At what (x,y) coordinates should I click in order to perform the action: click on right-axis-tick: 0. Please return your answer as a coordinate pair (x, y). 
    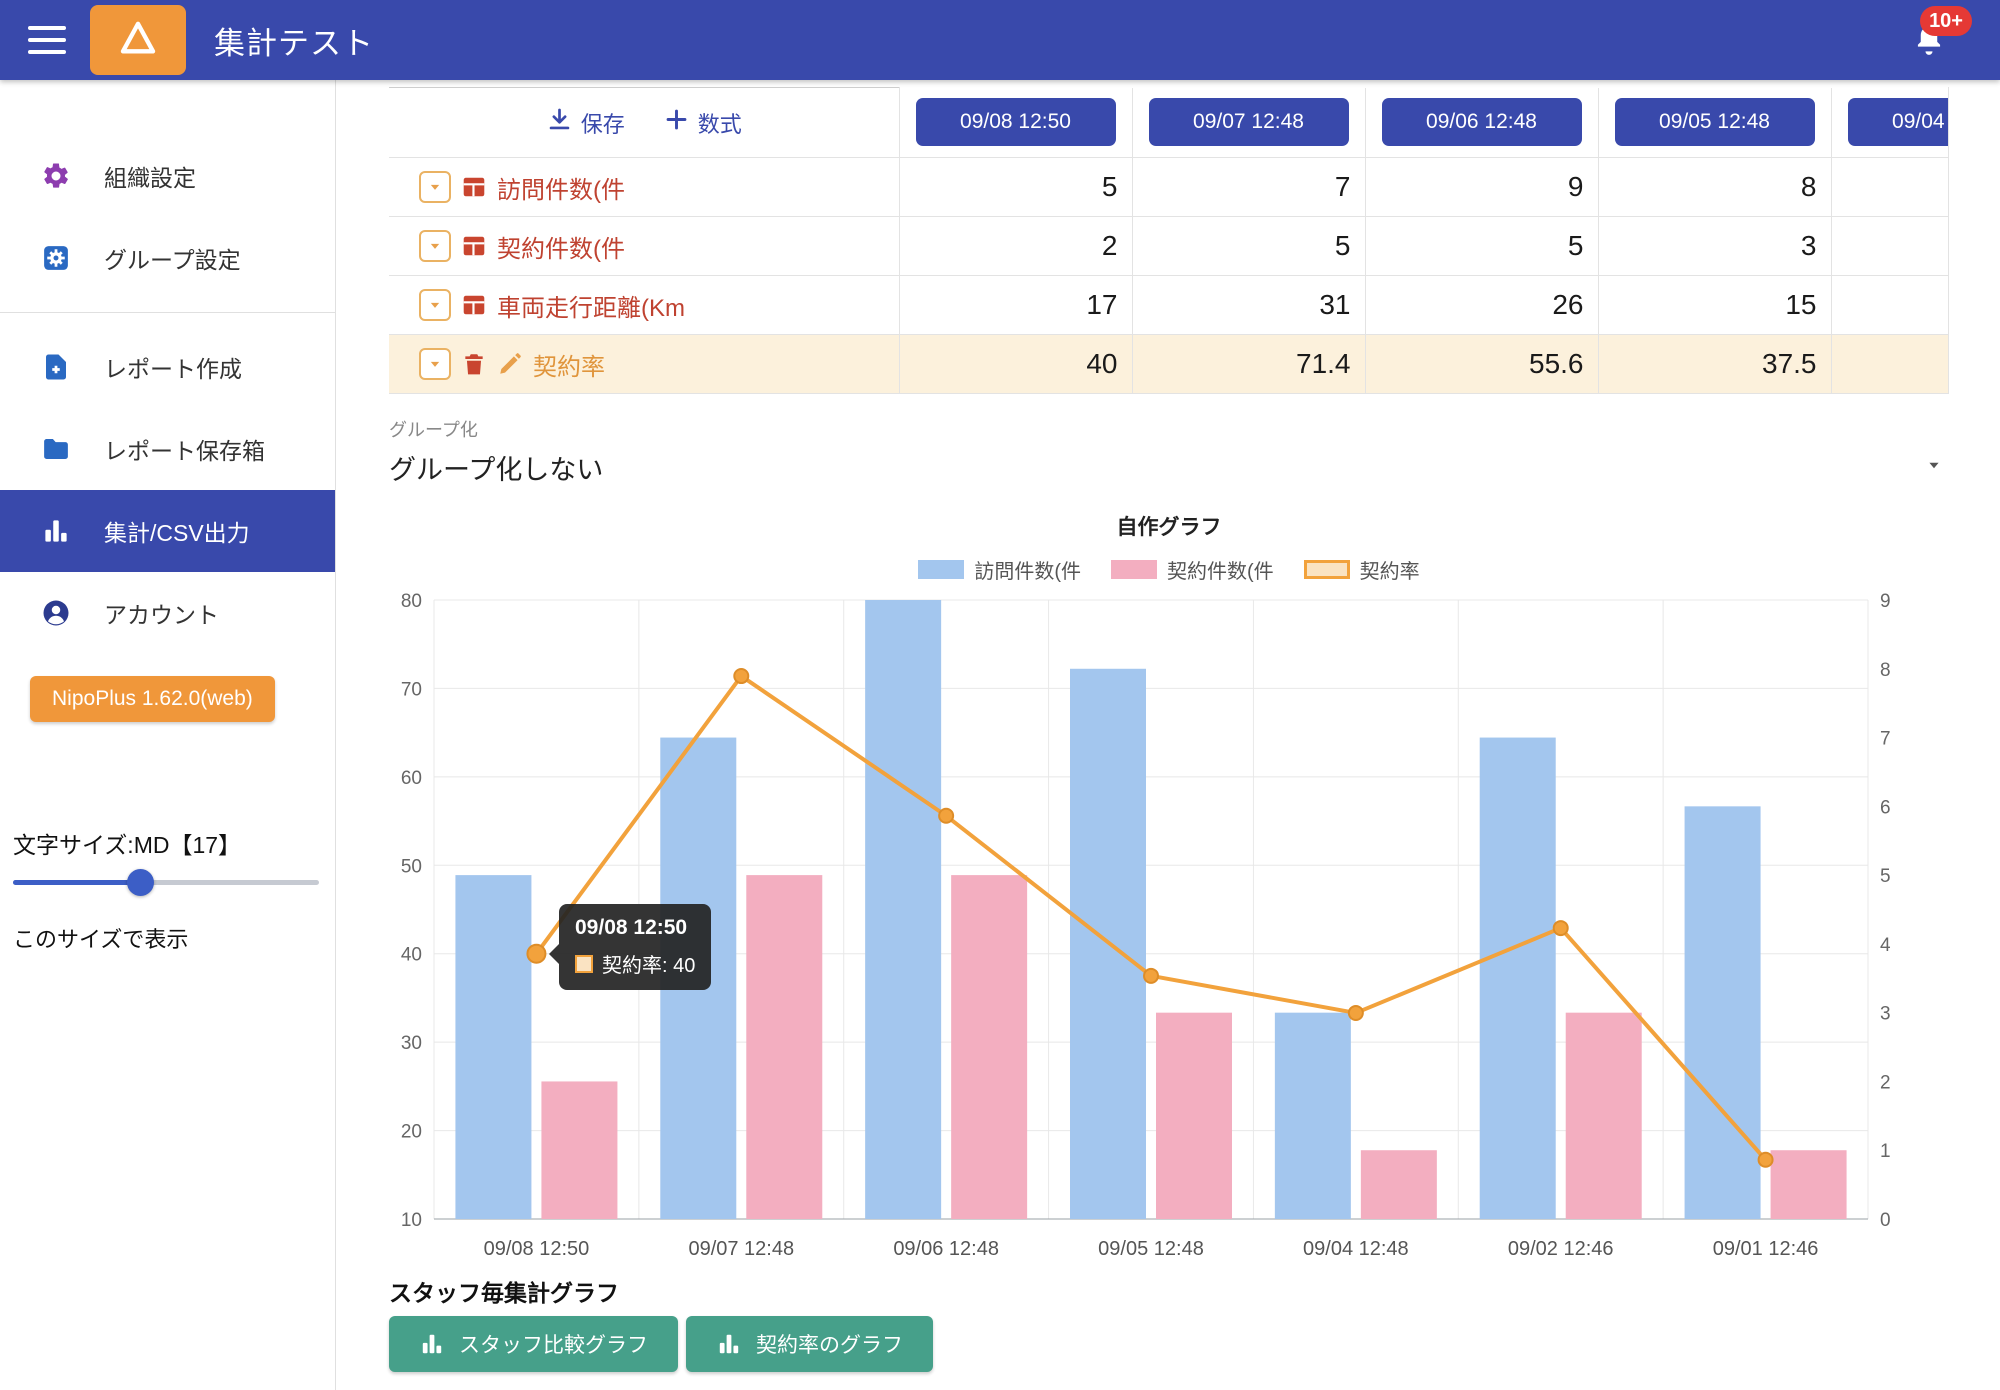
    Looking at the image, I should click on (1885, 1220).